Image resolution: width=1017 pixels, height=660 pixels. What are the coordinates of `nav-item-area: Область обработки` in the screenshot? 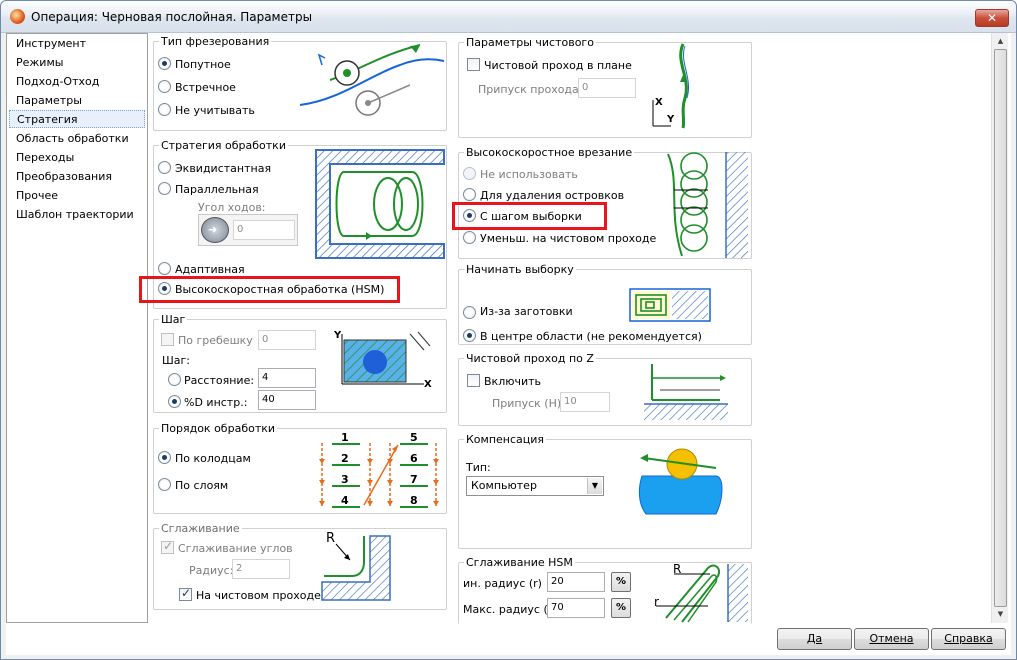 It's located at (77, 139).